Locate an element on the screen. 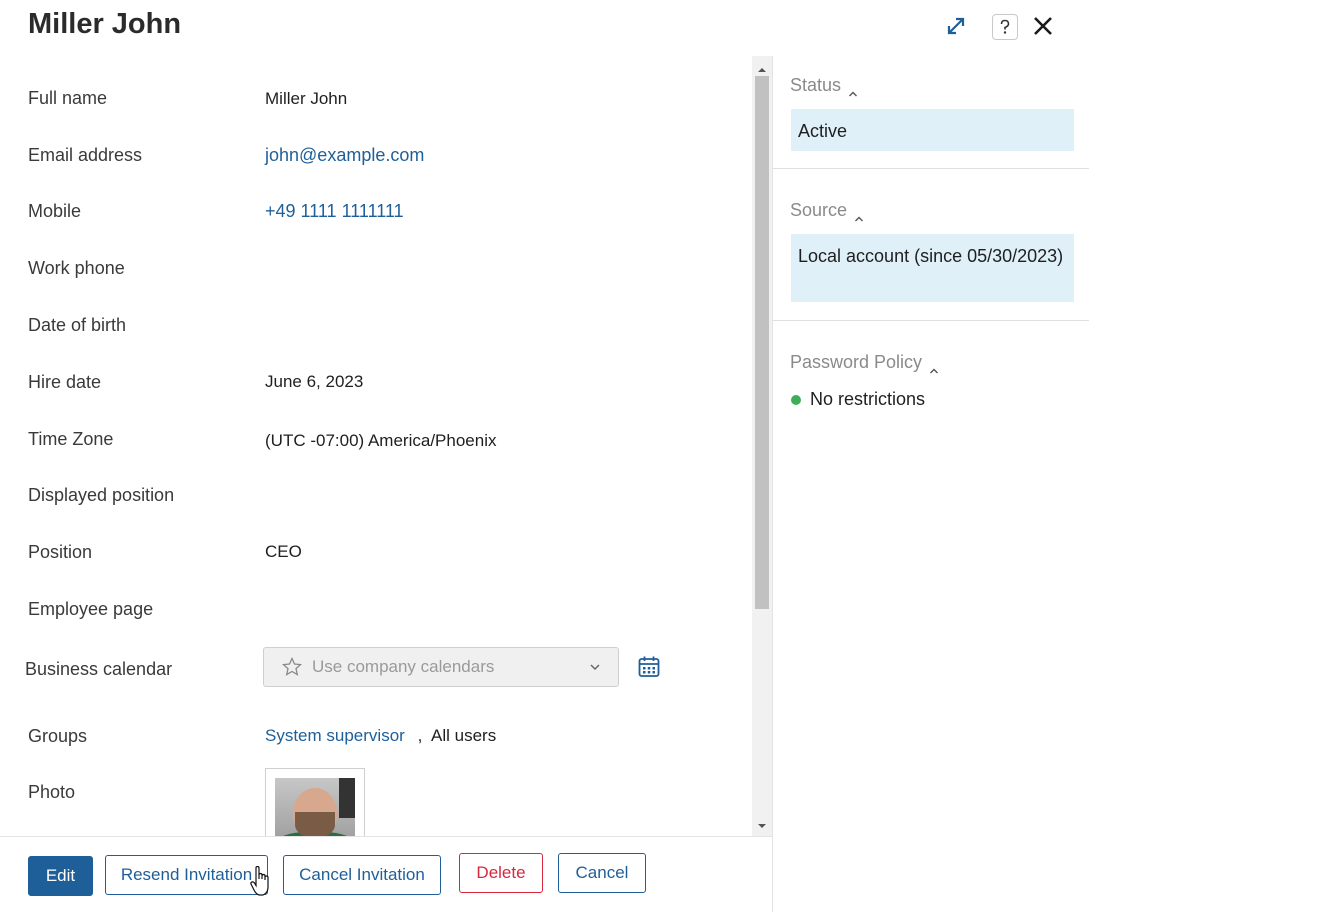 The image size is (1342, 912). edit-button: Edit is located at coordinates (60, 876).